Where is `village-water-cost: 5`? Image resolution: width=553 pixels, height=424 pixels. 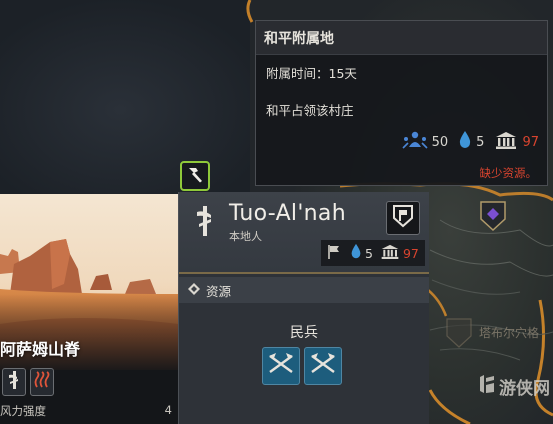 village-water-cost: 5 is located at coordinates (369, 253).